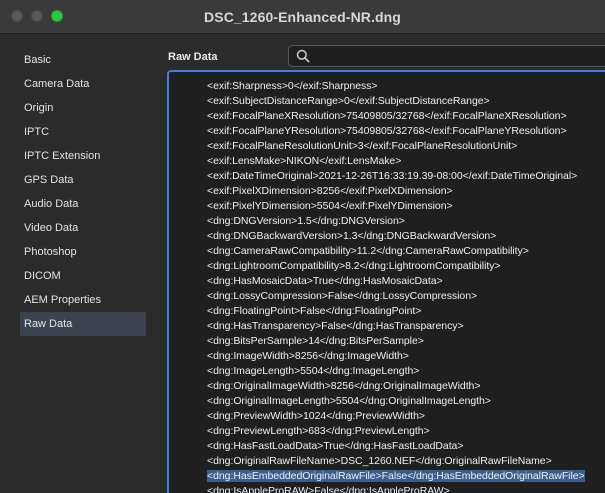 The image size is (605, 493). What do you see at coordinates (313, 371) in the screenshot?
I see `raw-data-line-text: <dng:ImageLength>5504</dng:ImageLength>` at bounding box center [313, 371].